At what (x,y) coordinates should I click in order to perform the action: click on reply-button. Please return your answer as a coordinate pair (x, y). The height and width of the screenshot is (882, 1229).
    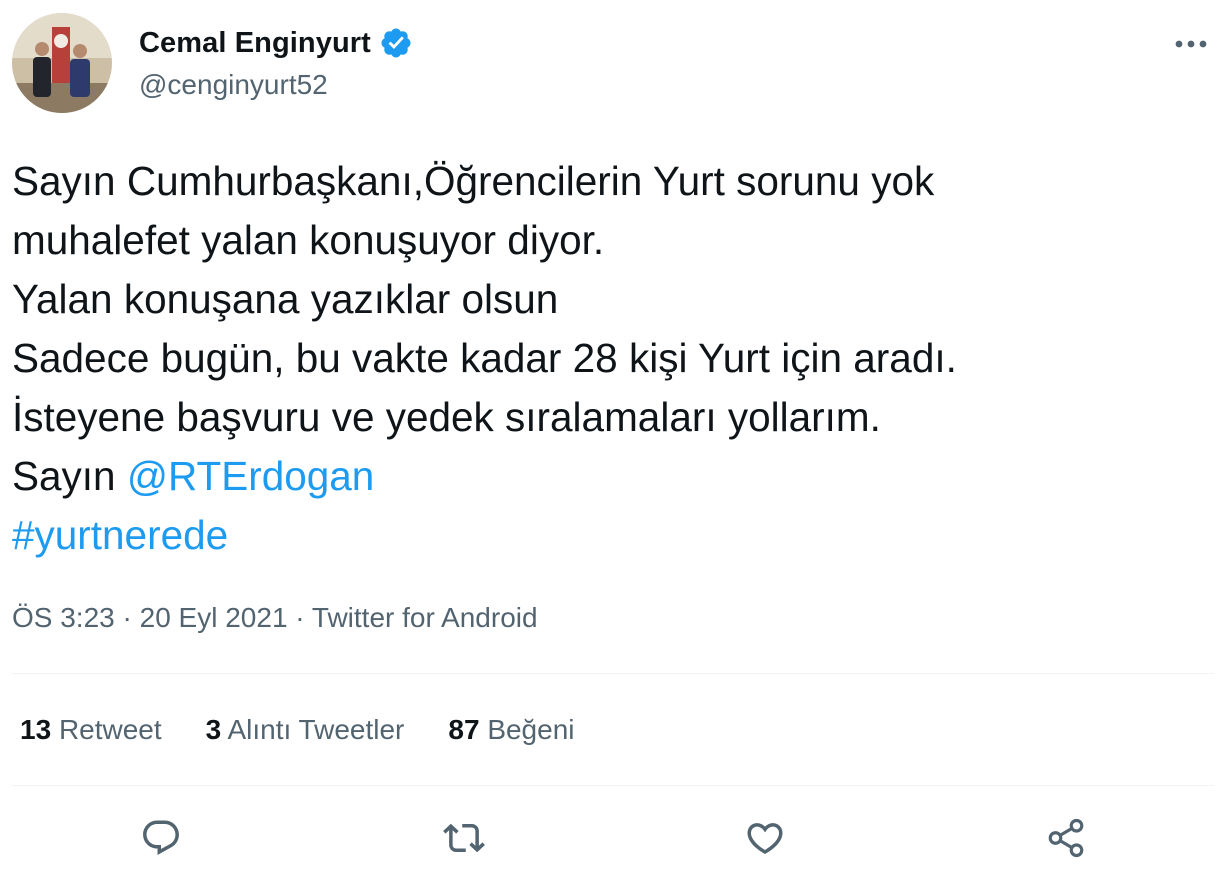
    Looking at the image, I should click on (161, 838).